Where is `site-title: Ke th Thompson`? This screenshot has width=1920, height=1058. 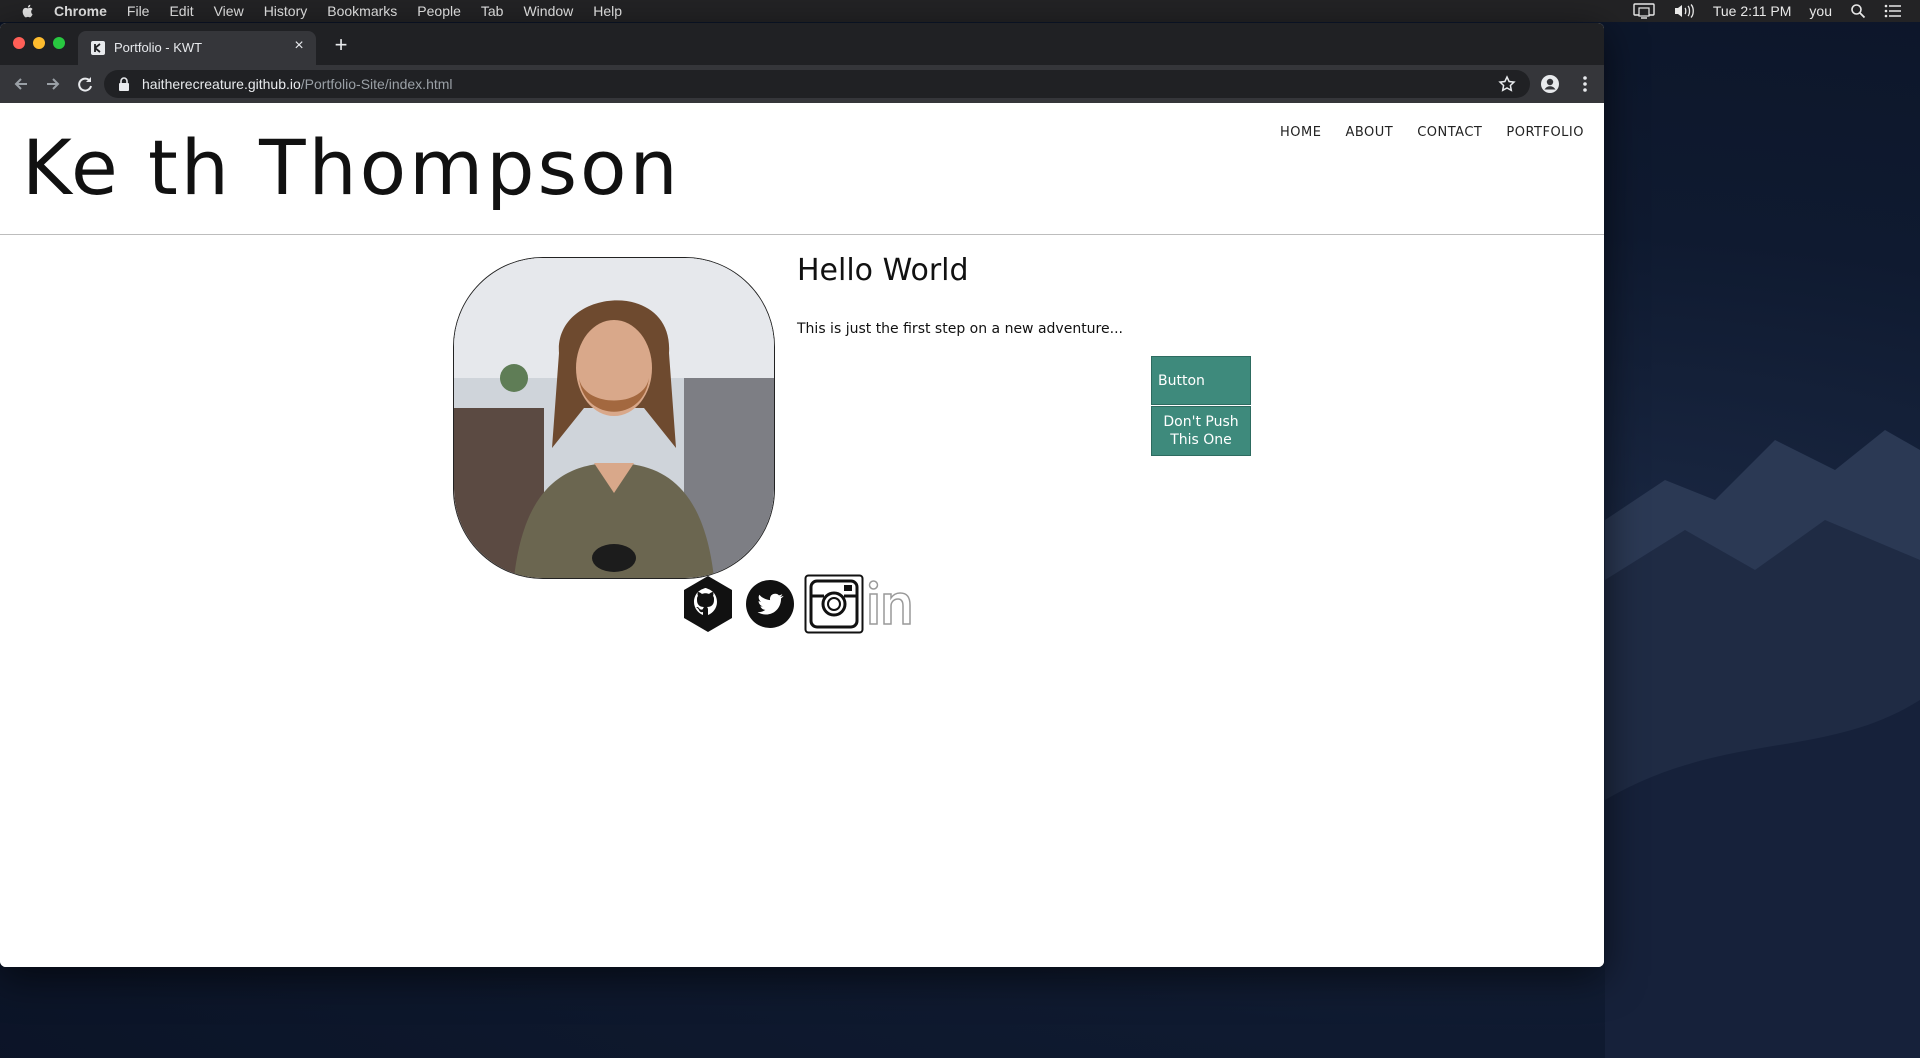 site-title: Ke th Thompson is located at coordinates (351, 167).